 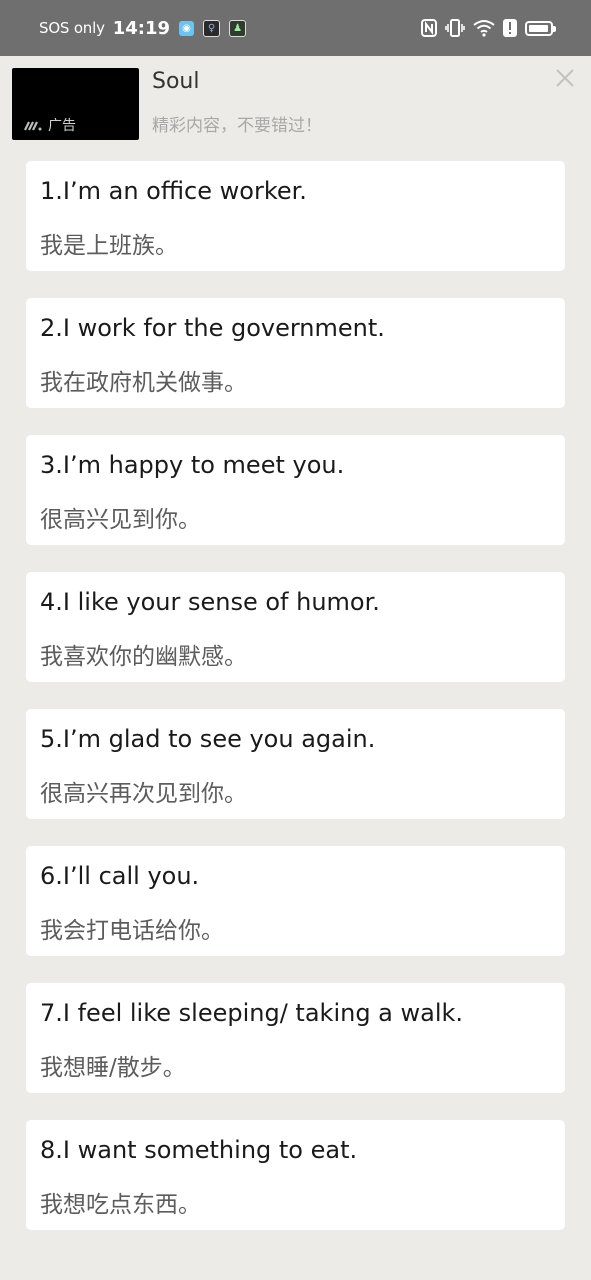 I want to click on phrase-english: 5.I’m glad to see you again., so click(x=208, y=739).